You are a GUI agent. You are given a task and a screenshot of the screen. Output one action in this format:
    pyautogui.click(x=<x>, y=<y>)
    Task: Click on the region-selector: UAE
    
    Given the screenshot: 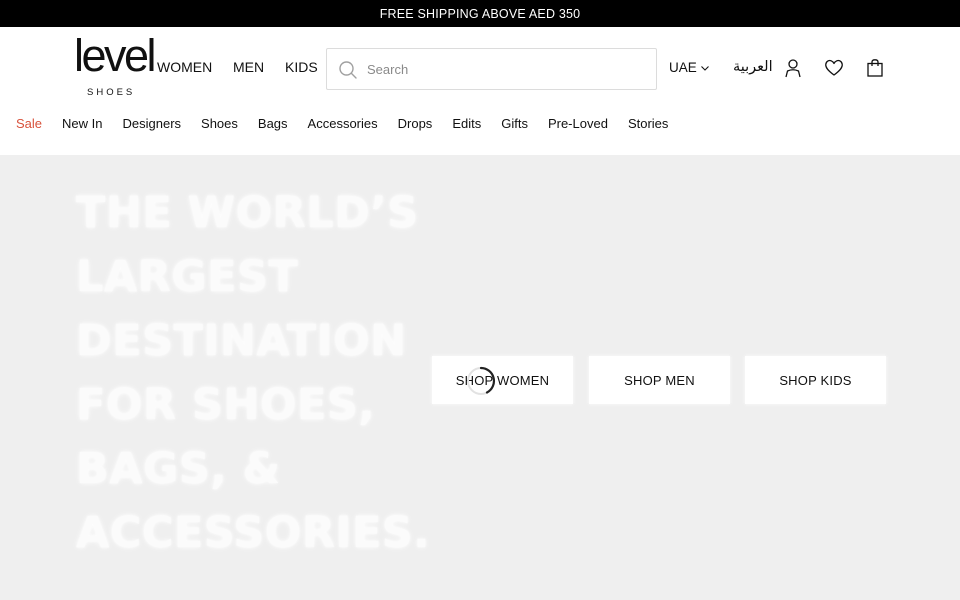 What is the action you would take?
    pyautogui.click(x=689, y=67)
    